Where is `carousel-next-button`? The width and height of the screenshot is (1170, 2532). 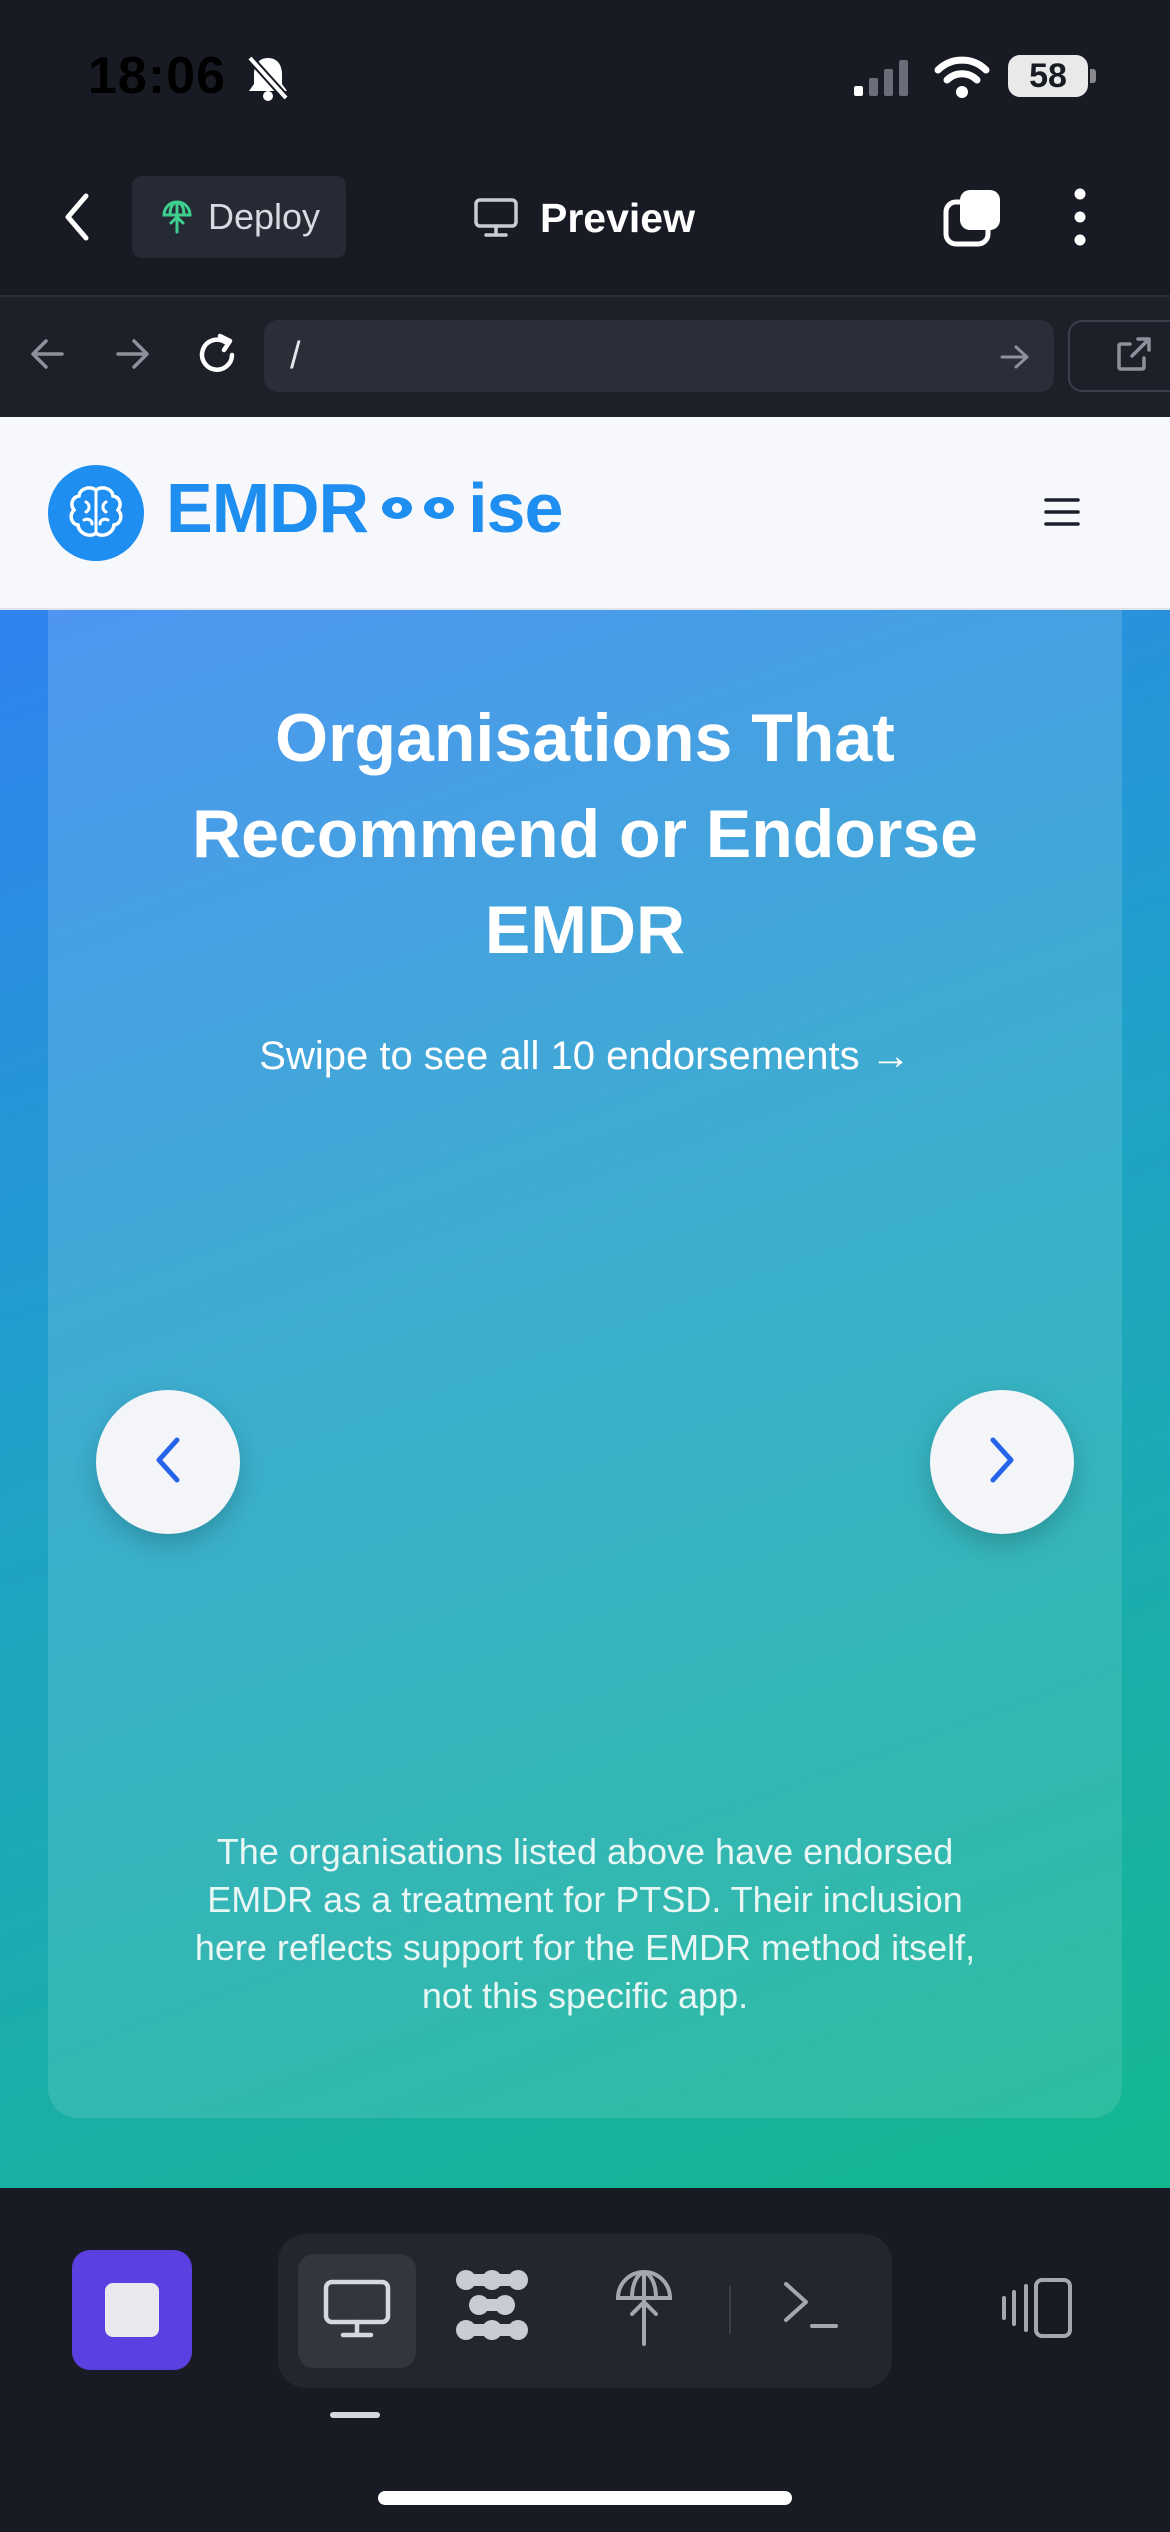 carousel-next-button is located at coordinates (1002, 1462).